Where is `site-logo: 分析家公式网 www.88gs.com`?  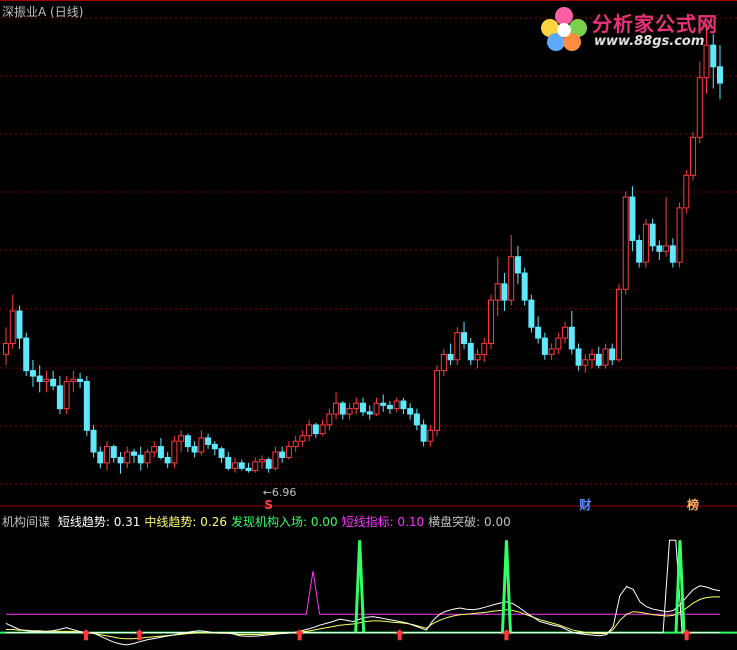
site-logo: 分析家公式网 www.88gs.com is located at coordinates (636, 28).